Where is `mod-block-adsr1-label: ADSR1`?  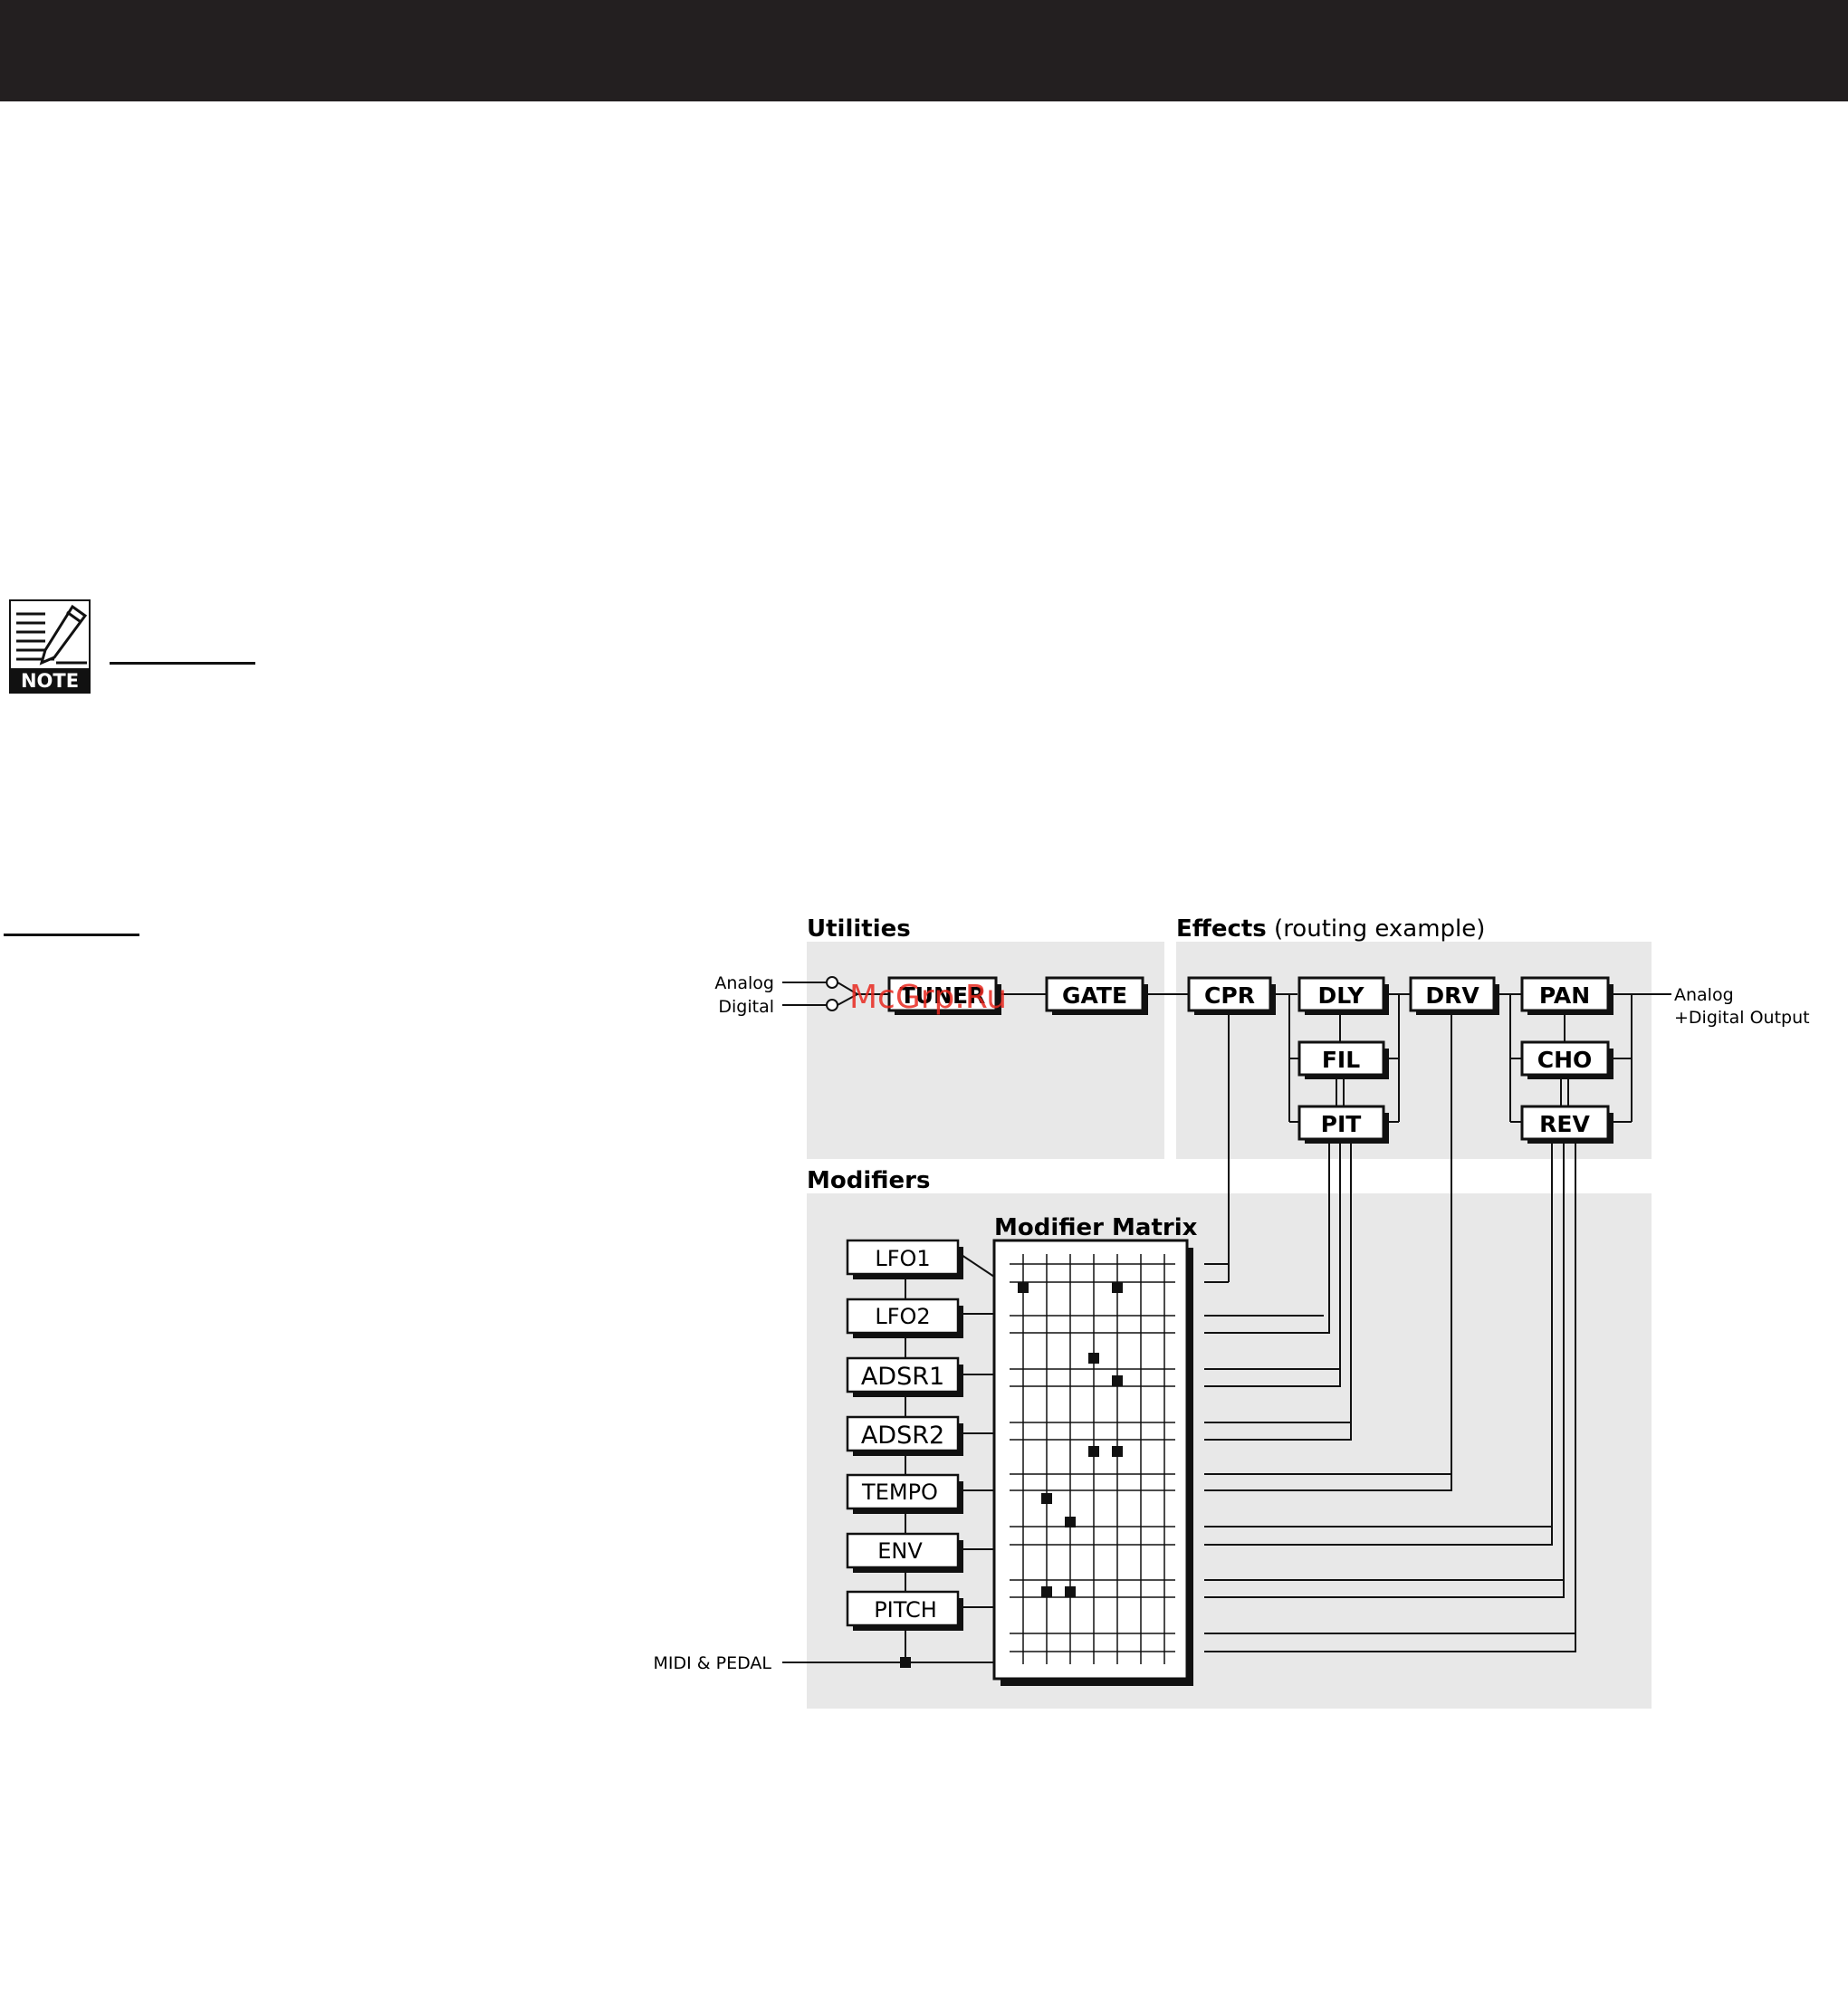 mod-block-adsr1-label: ADSR1 is located at coordinates (902, 1377).